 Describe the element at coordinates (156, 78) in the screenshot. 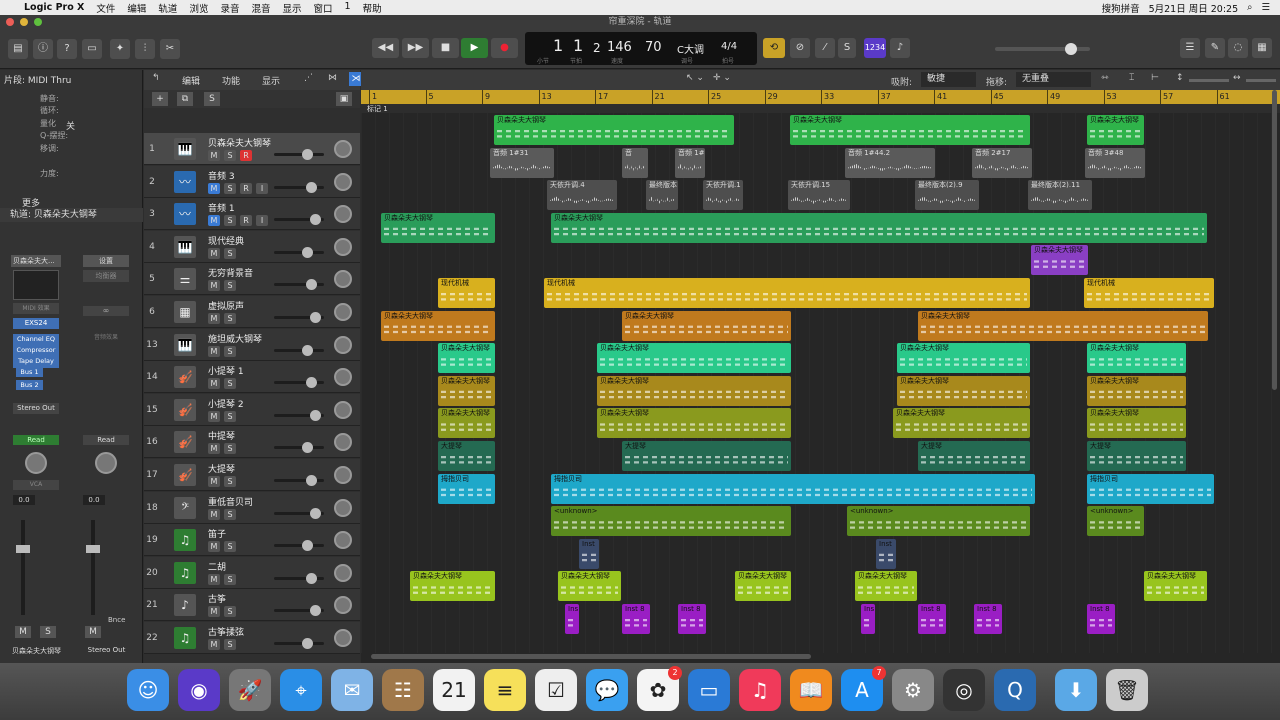

I see `back-arrow-icon: ↰` at that location.